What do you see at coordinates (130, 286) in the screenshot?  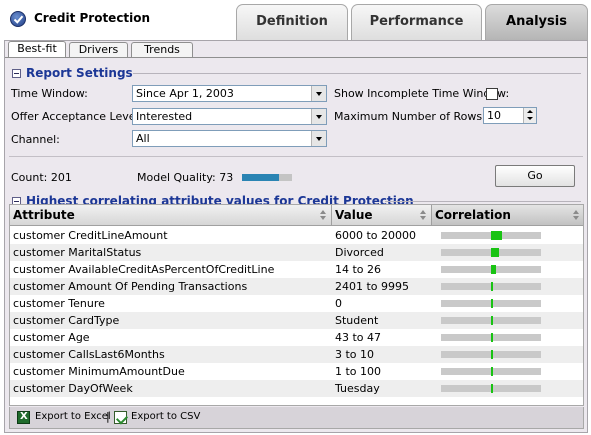 I see `attribute-cell: customer Amount Of Pending Transactions` at bounding box center [130, 286].